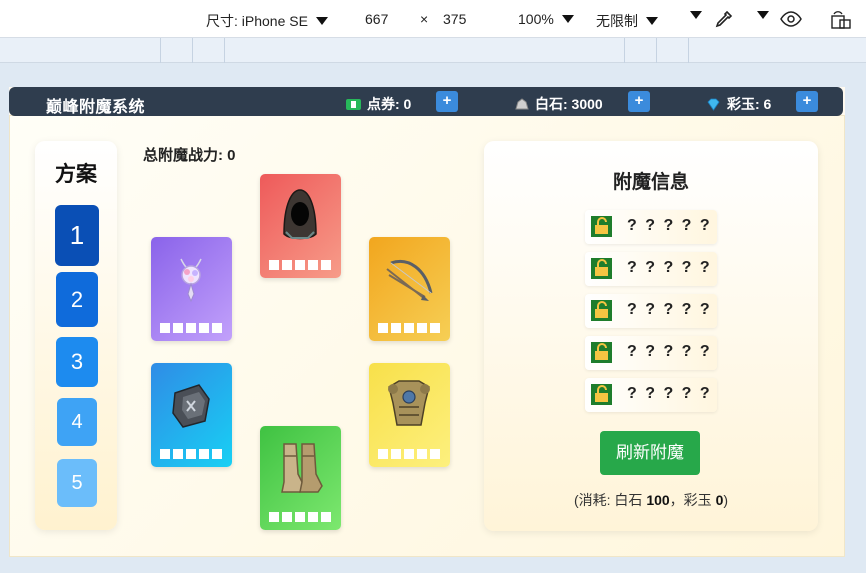 The width and height of the screenshot is (866, 573). What do you see at coordinates (650, 182) in the screenshot?
I see `info-title: 附魔信息` at bounding box center [650, 182].